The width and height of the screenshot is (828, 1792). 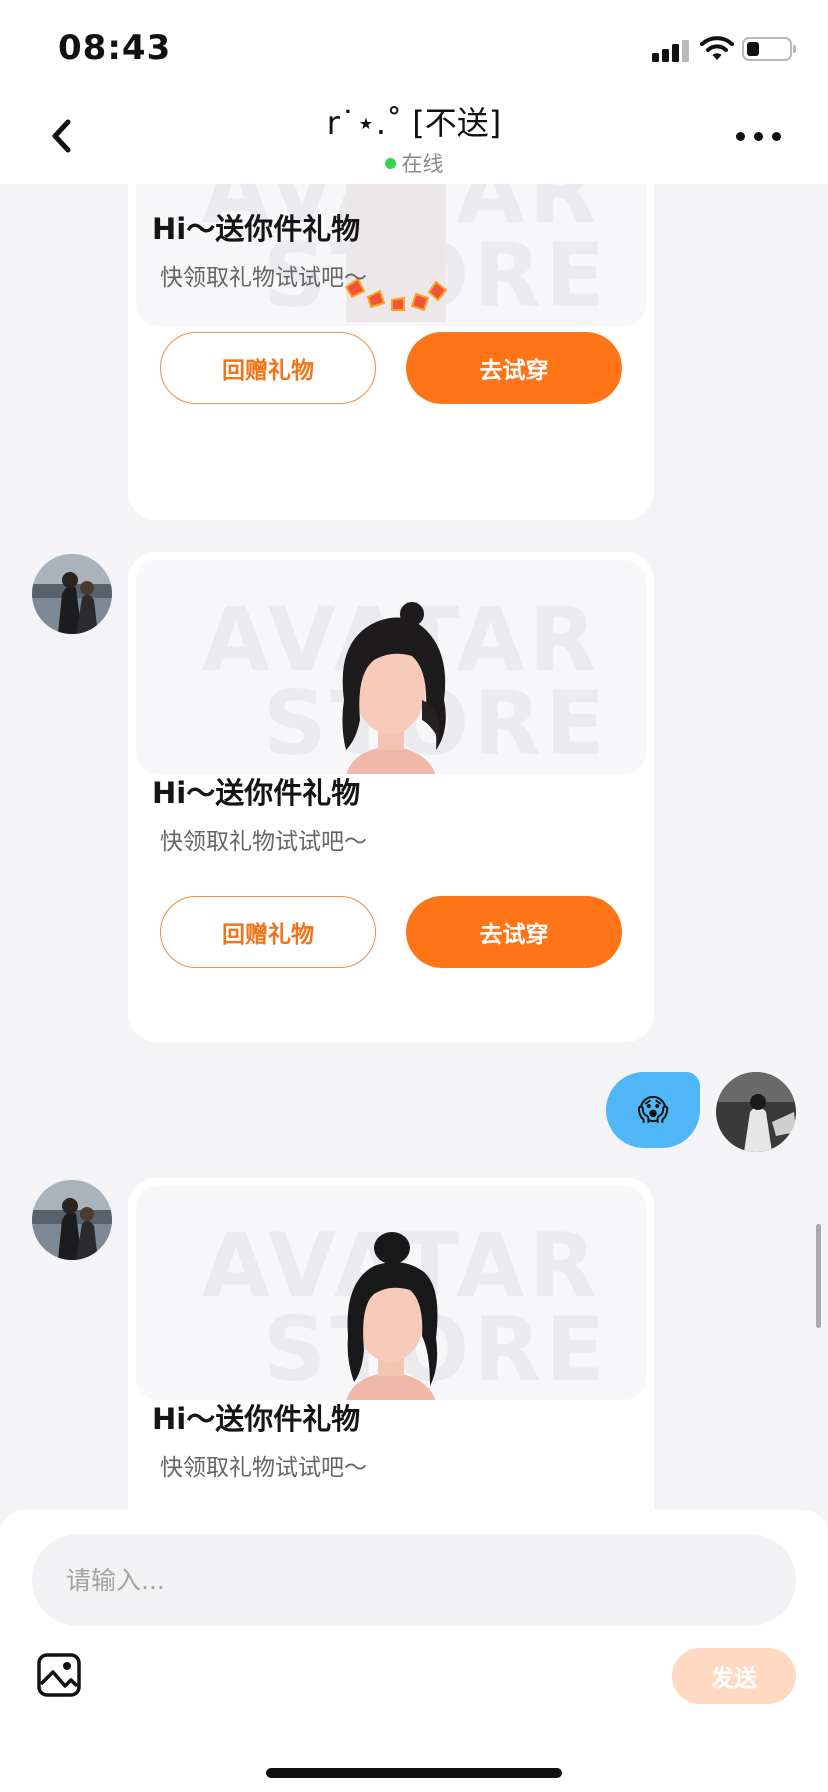 I want to click on my-avatar, so click(x=756, y=1112).